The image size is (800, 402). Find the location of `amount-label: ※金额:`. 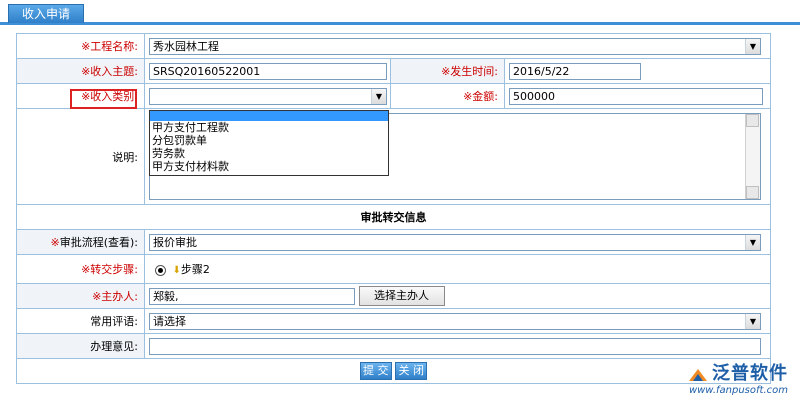

amount-label: ※金额: is located at coordinates (447, 96).